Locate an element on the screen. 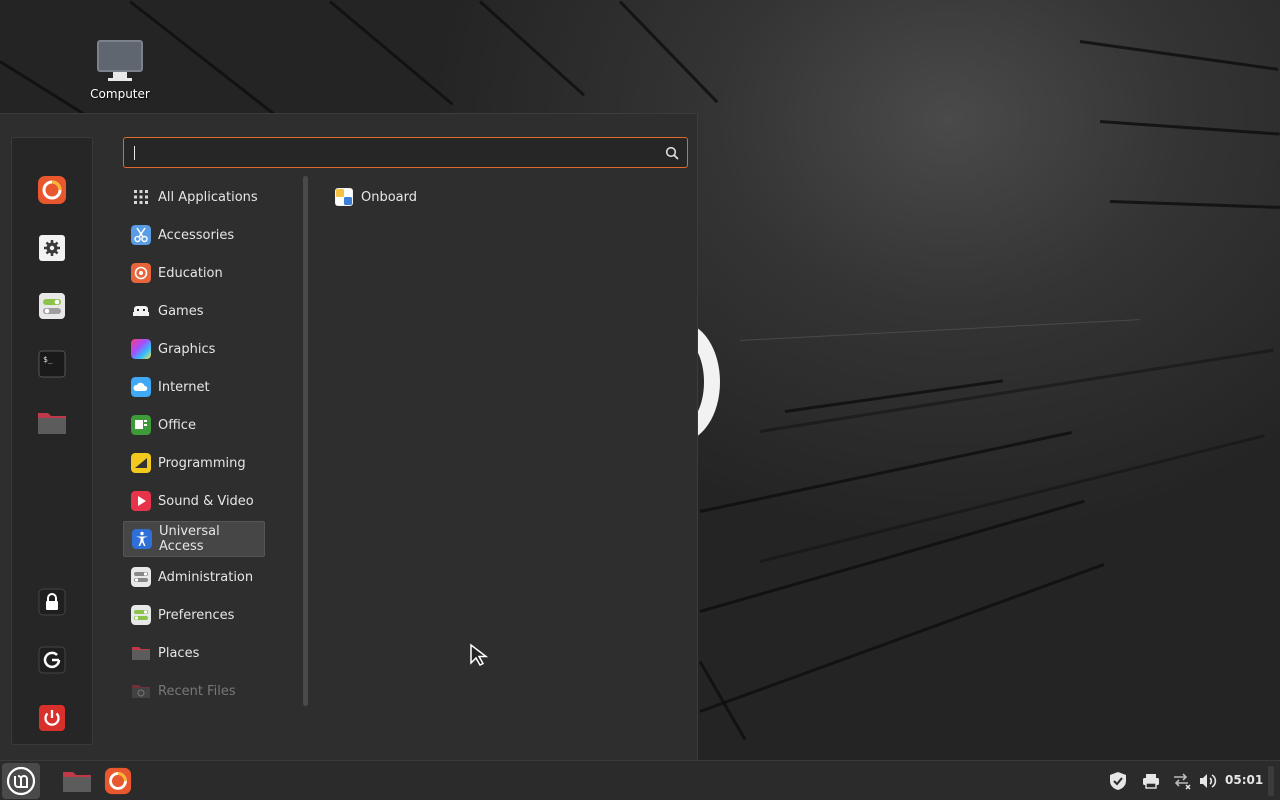  category-education: Education is located at coordinates (194, 273).